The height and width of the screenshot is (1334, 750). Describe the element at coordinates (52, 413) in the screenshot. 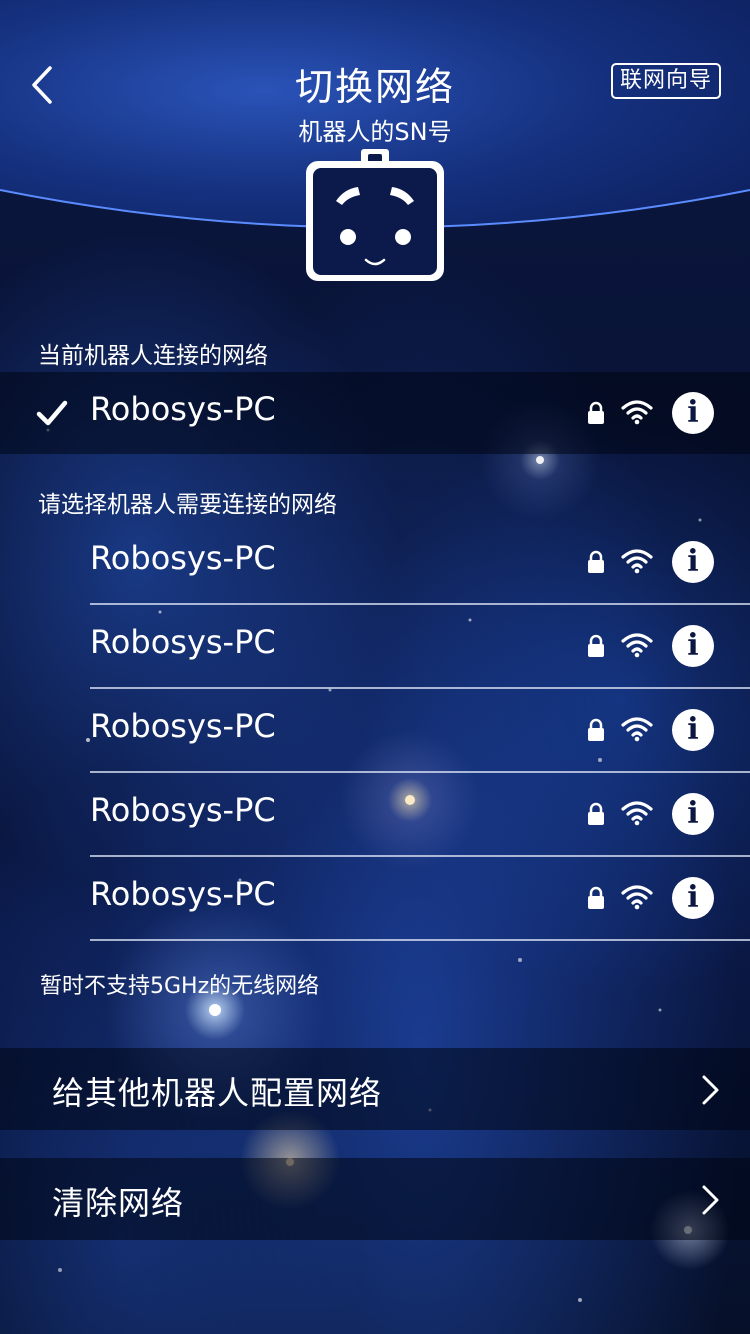

I see `checkmark-icon` at that location.